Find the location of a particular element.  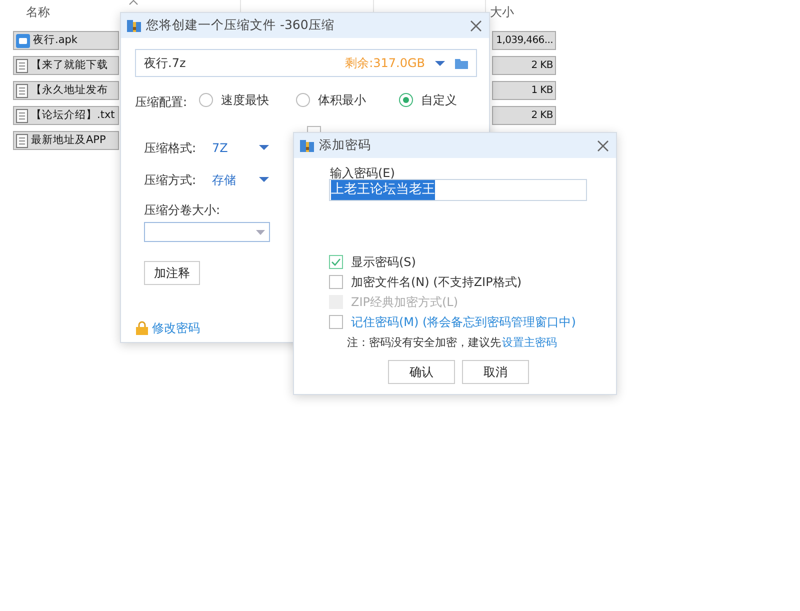

file-name: 最新地址及APP is located at coordinates (66, 140).